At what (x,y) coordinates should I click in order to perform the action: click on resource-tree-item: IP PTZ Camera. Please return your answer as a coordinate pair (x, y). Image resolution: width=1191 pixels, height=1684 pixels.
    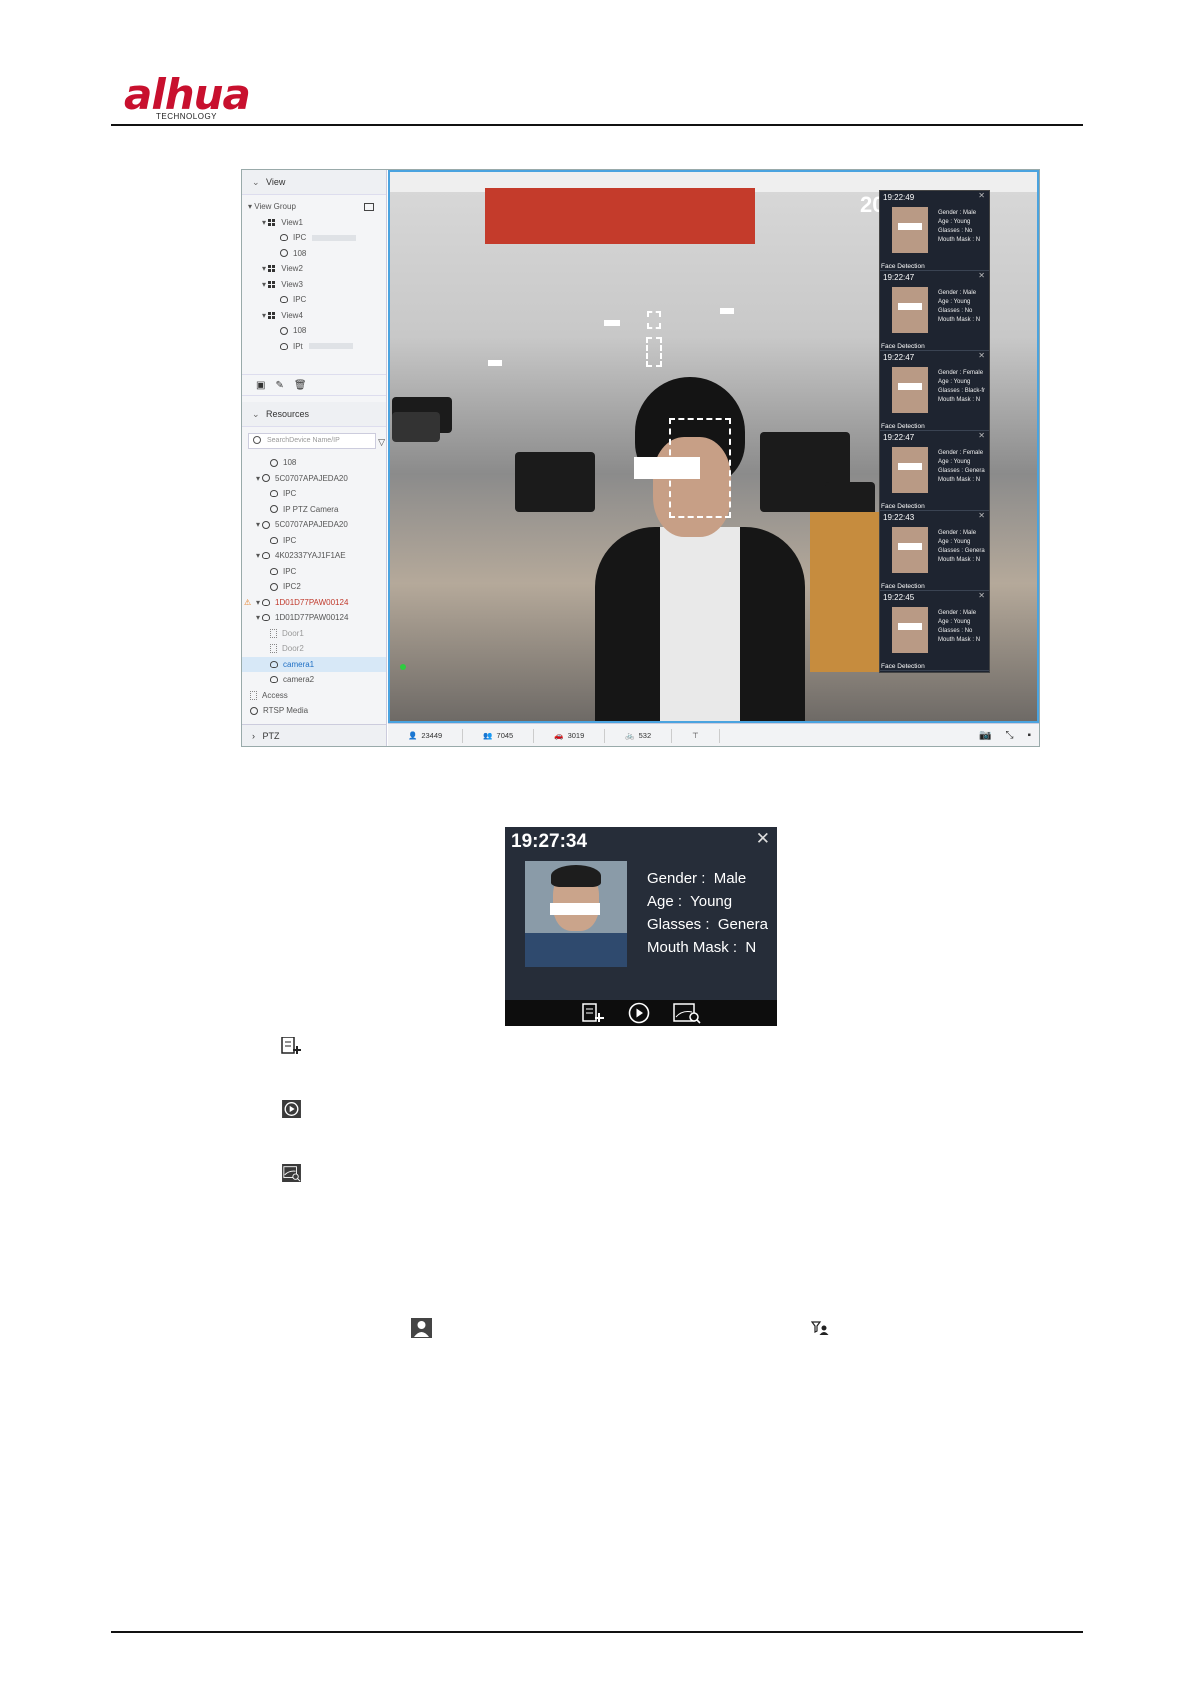
    Looking at the image, I should click on (314, 510).